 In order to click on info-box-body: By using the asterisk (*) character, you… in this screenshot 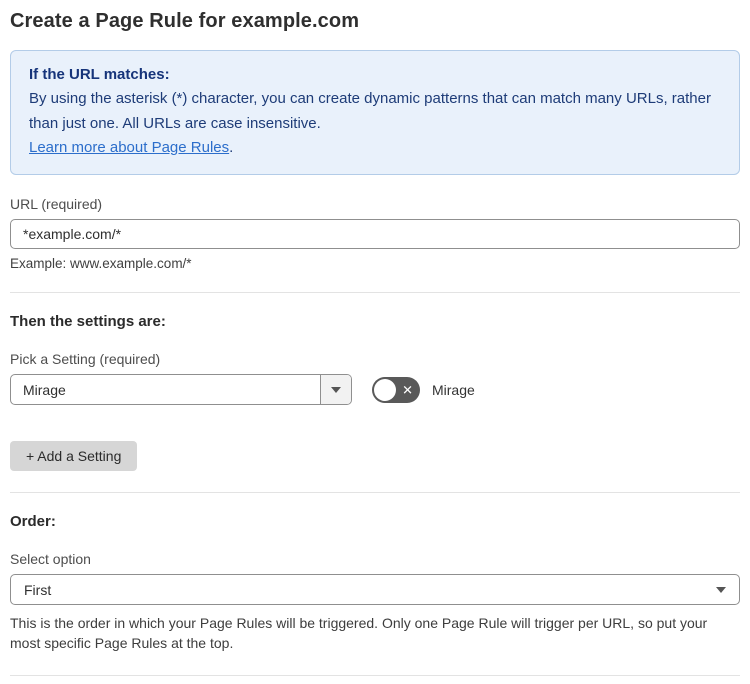, I will do `click(370, 111)`.